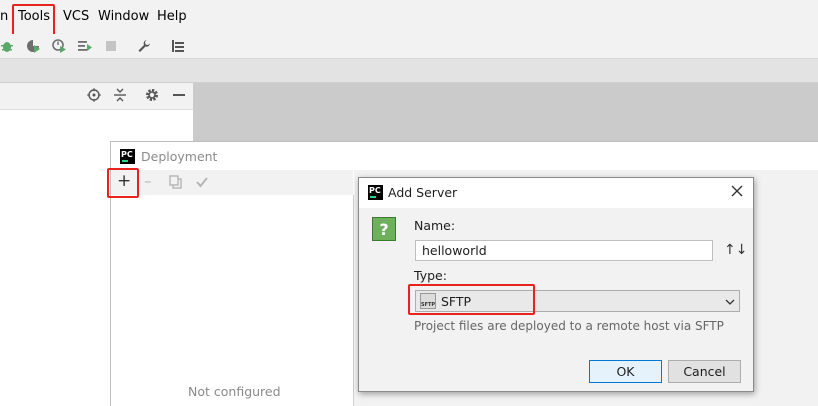 Image resolution: width=818 pixels, height=406 pixels. What do you see at coordinates (737, 193) in the screenshot?
I see `close-icon` at bounding box center [737, 193].